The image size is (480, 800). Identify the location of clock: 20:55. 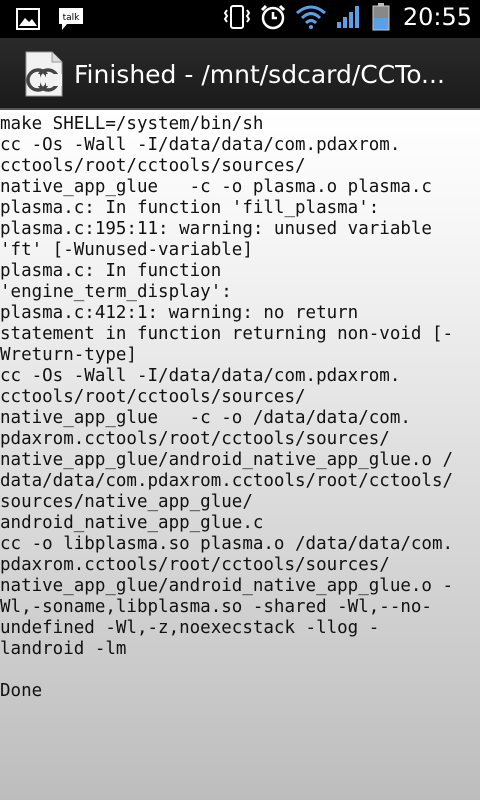
(437, 17).